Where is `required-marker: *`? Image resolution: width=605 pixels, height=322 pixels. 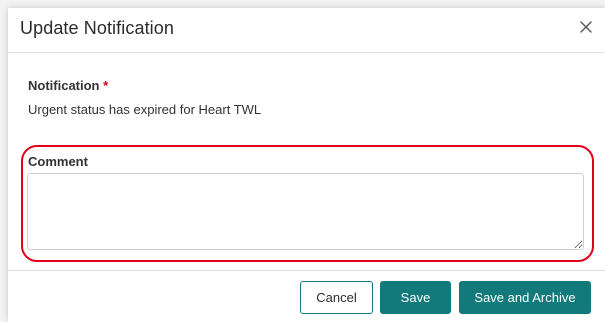 required-marker: * is located at coordinates (106, 85).